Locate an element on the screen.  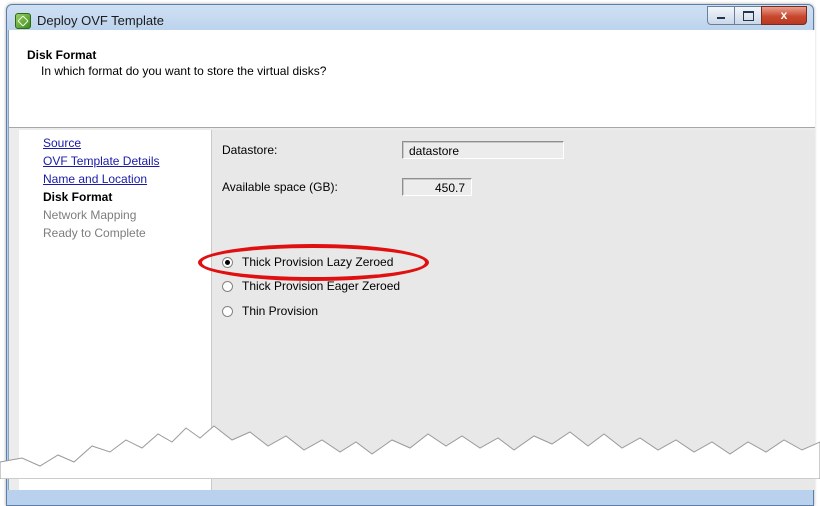
radio-label: Thin Provision is located at coordinates (280, 311).